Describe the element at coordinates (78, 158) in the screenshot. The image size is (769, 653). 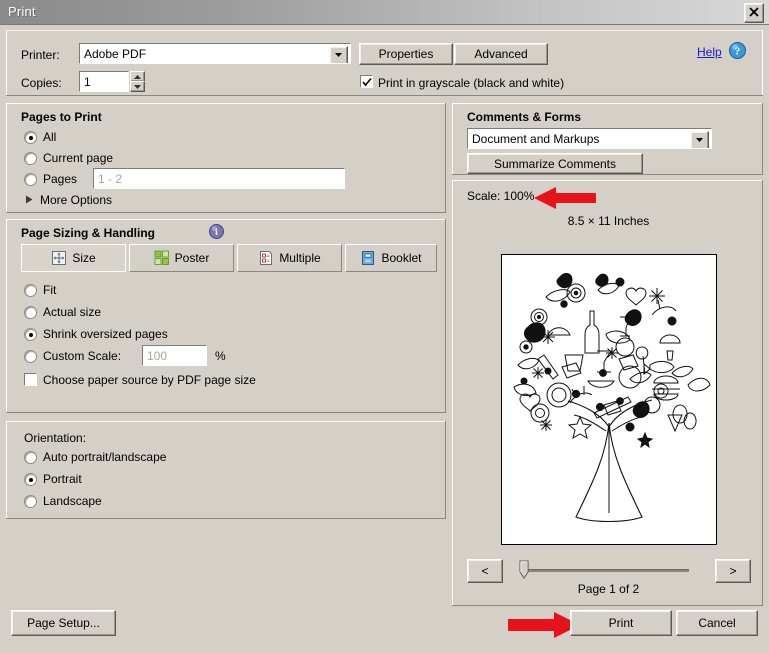
I see `radio-current-page-label: Current page` at that location.